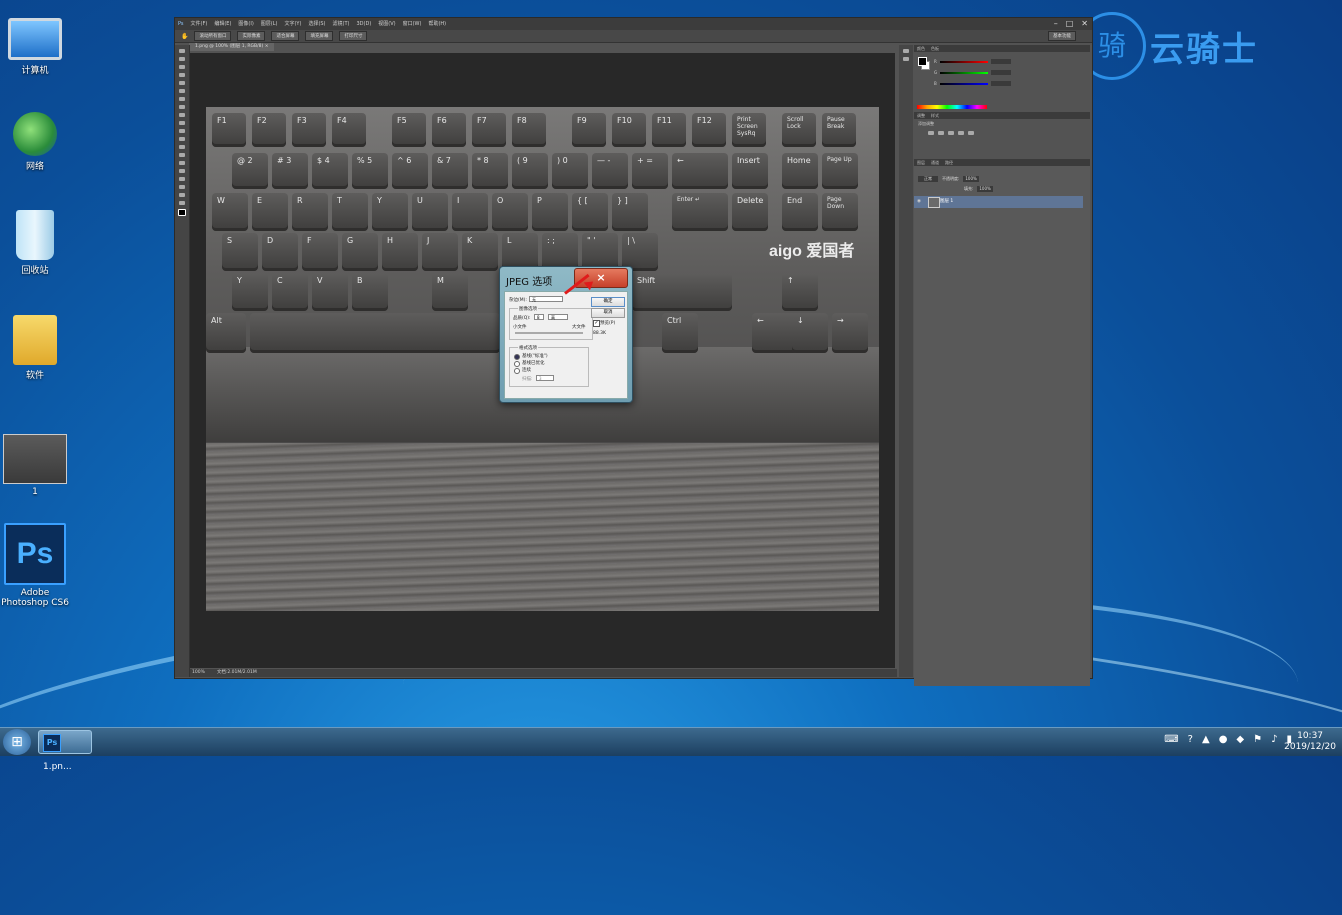 The height and width of the screenshot is (915, 1342). I want to click on red-slider: R, so click(979, 61).